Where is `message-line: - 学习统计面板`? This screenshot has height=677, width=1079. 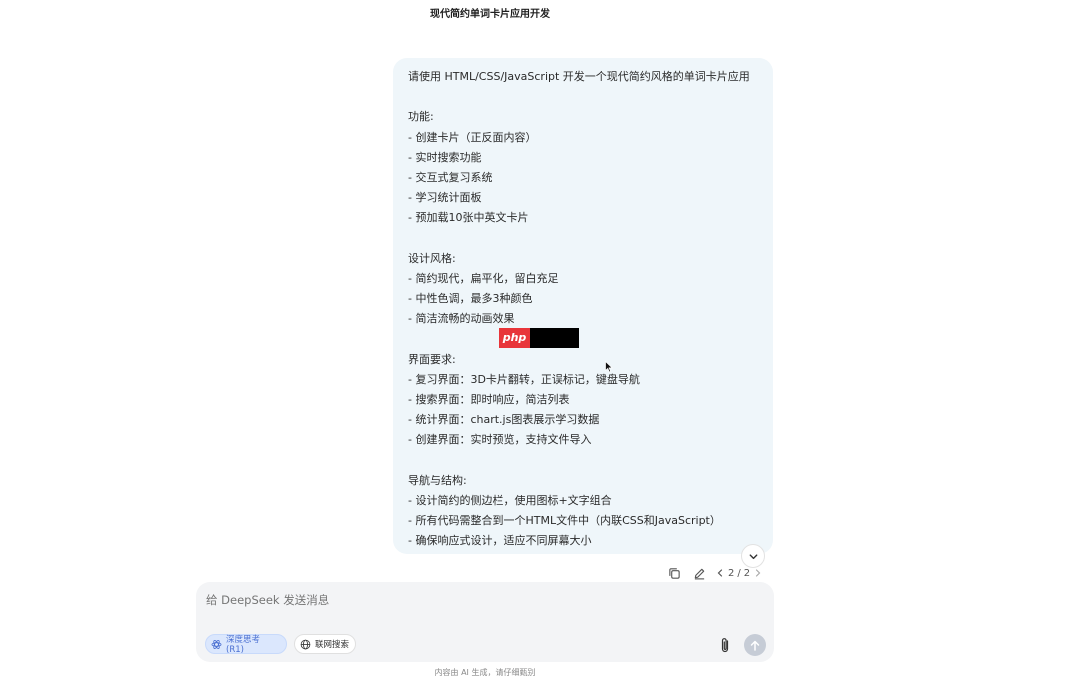
message-line: - 学习统计面板 is located at coordinates (445, 198).